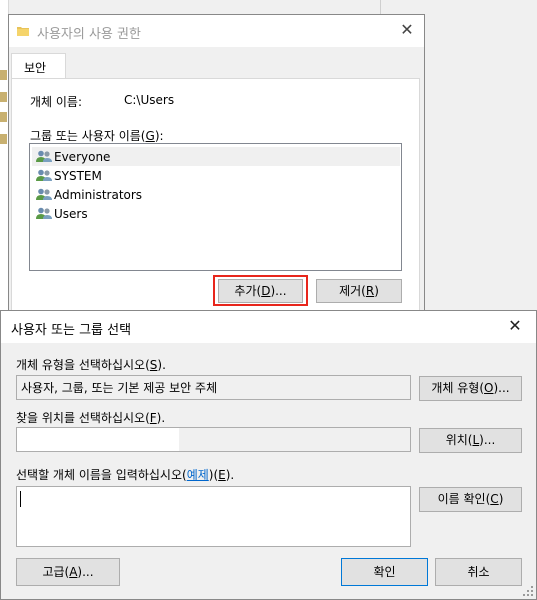  What do you see at coordinates (216, 31) in the screenshot?
I see `permissions-titlebar: 사용자의 사용 권한 ✕` at bounding box center [216, 31].